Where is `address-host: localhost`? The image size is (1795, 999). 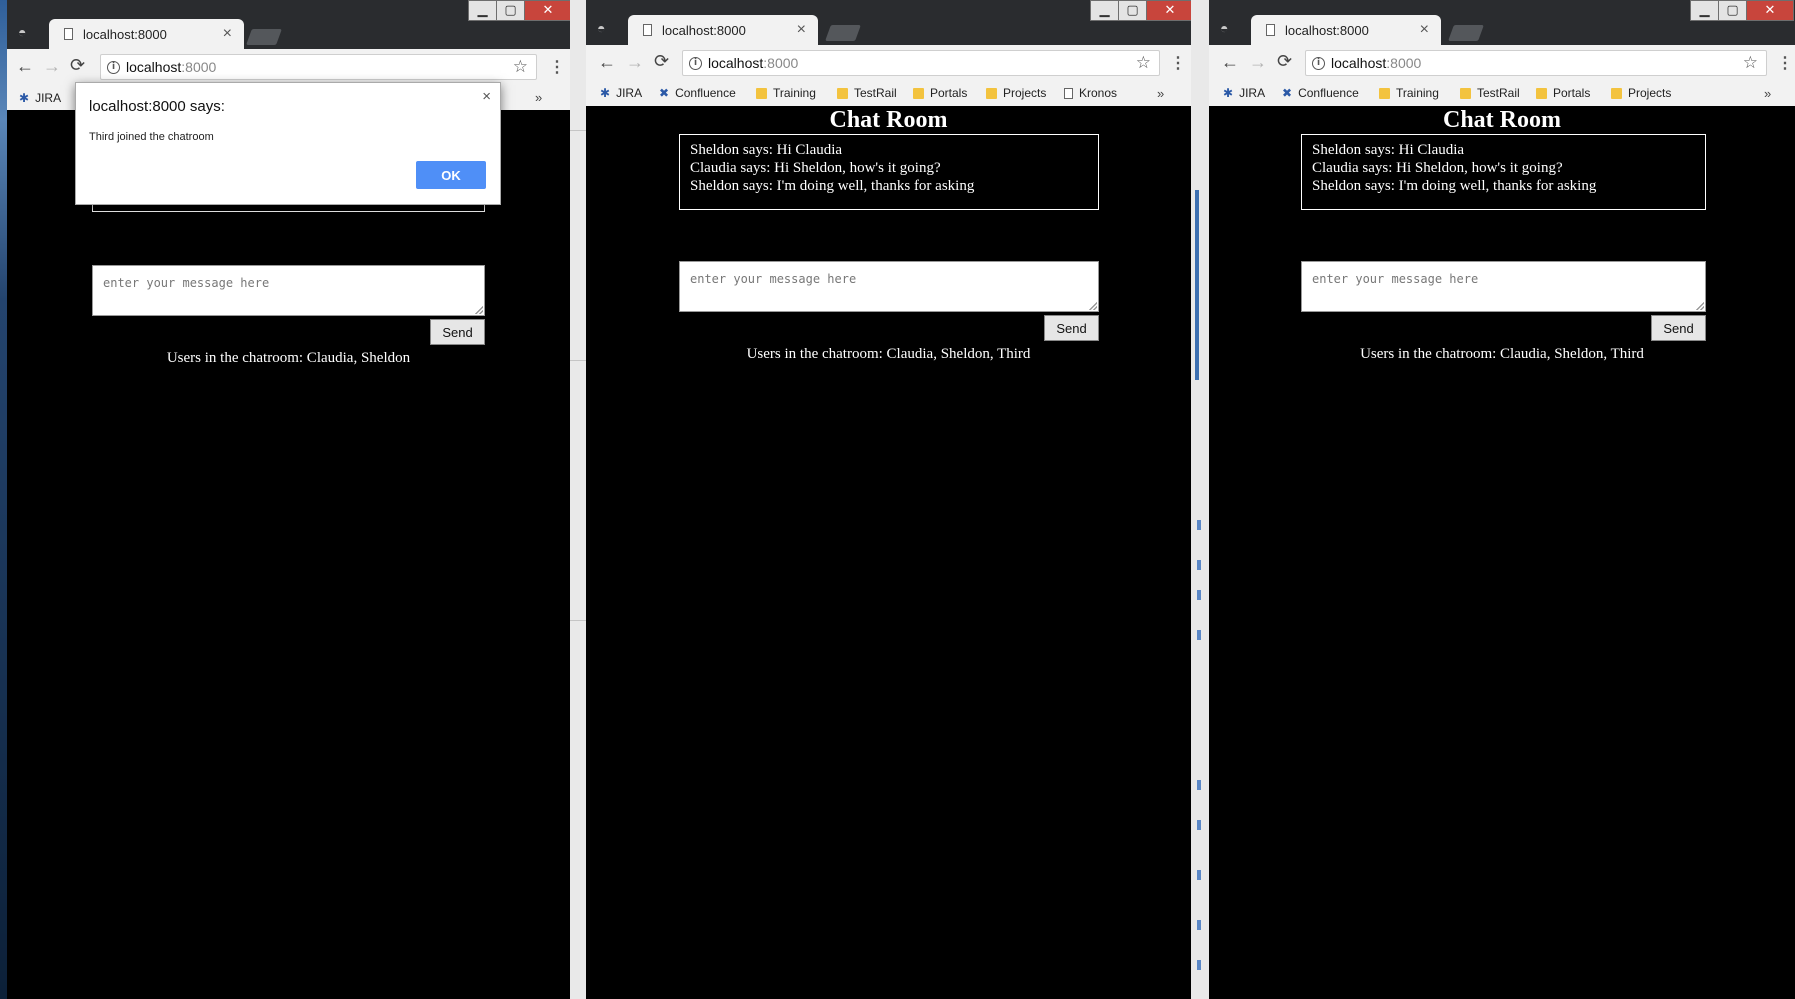
address-host: localhost is located at coordinates (154, 67).